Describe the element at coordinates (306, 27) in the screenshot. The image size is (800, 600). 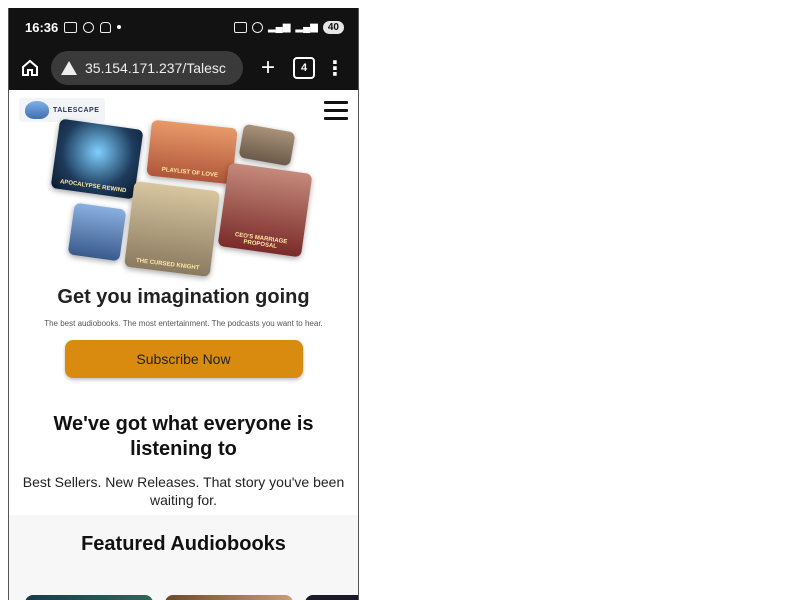
I see `signal-icon-2: ▂▄▆` at that location.